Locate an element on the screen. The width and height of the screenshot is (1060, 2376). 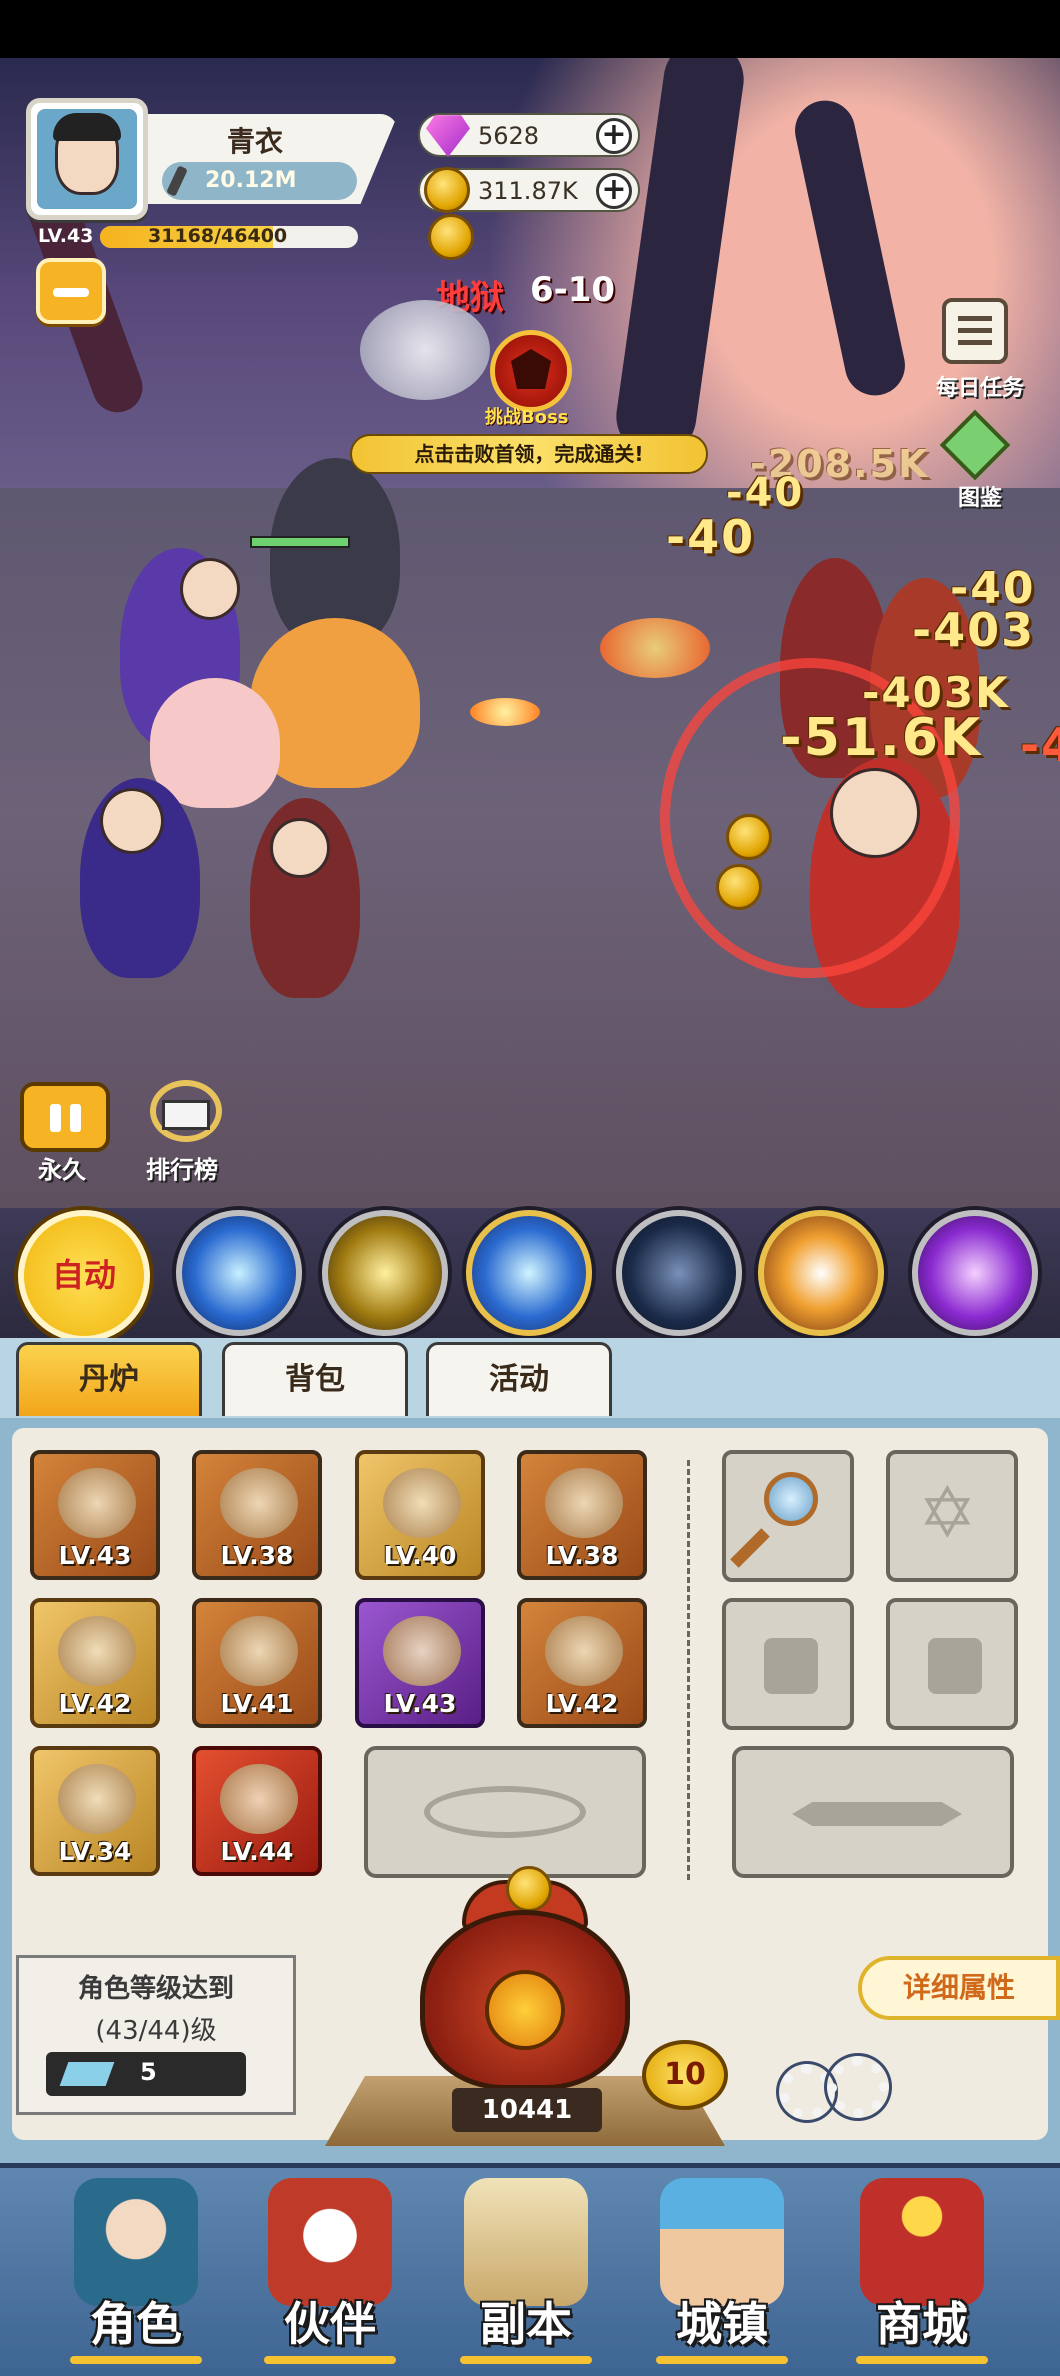
detailed-attributes-button: 详细属性 is located at coordinates (959, 1988).